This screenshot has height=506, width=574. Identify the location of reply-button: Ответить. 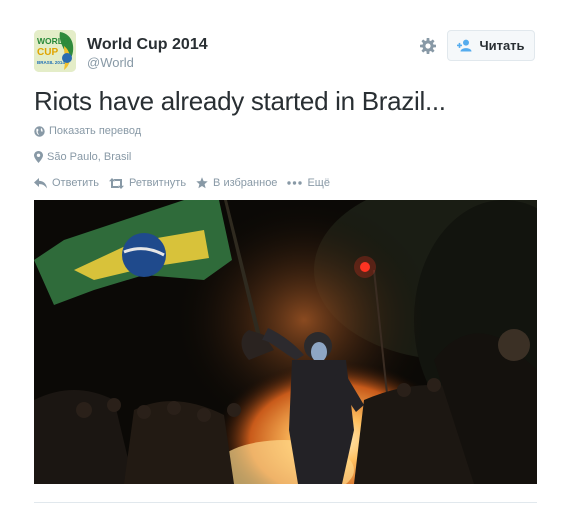
(66, 183).